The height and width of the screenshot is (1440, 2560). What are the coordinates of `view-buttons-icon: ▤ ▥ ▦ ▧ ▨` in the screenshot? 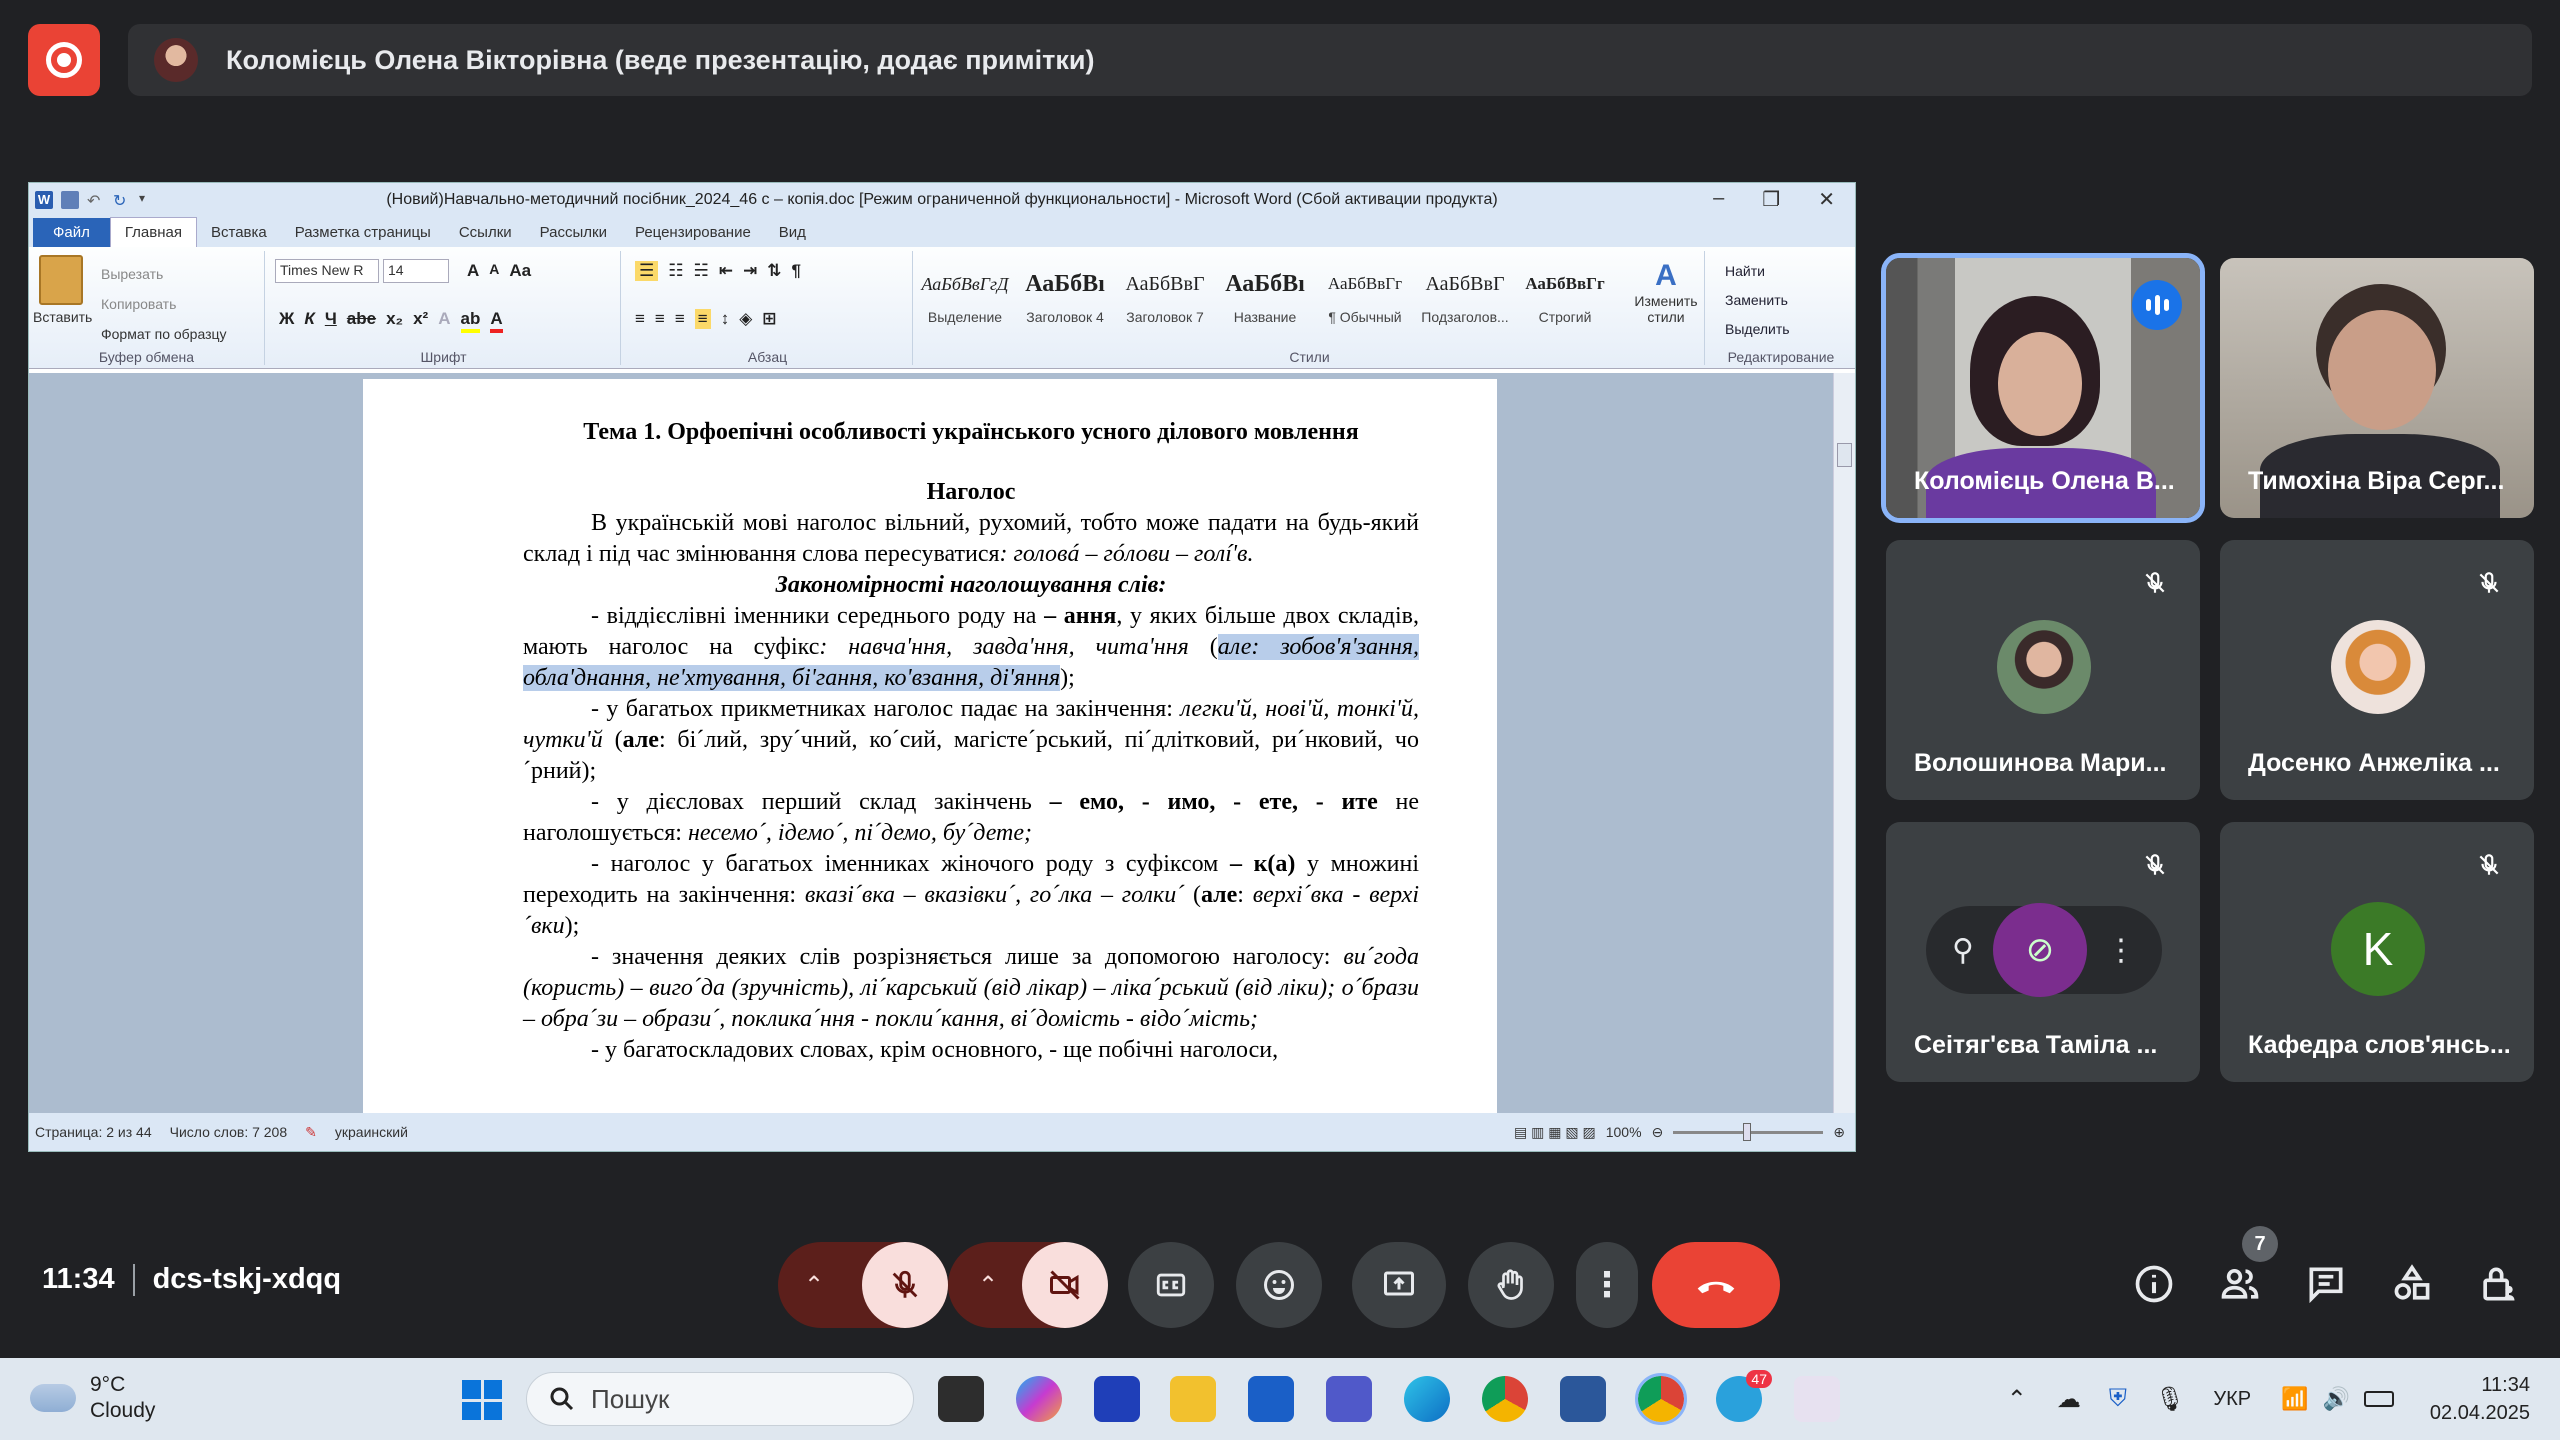 It's located at (1555, 1132).